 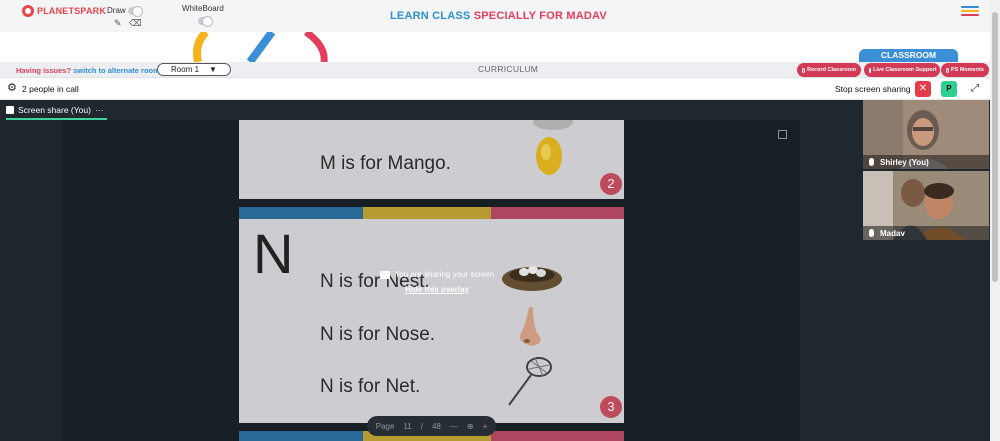 I want to click on zoom-in-icon: ⊕, so click(x=470, y=426).